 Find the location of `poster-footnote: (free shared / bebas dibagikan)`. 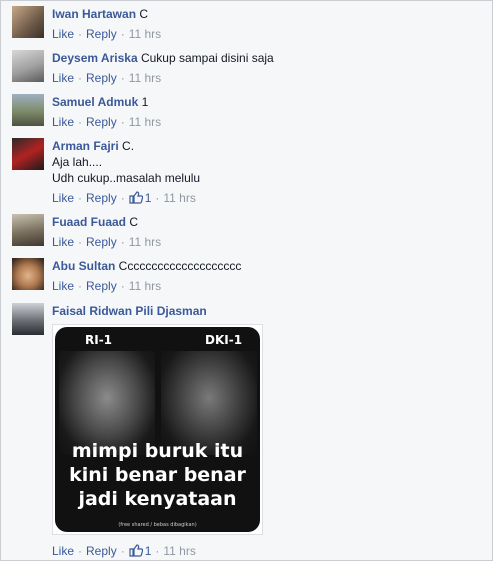

poster-footnote: (free shared / bebas dibagikan) is located at coordinates (157, 525).